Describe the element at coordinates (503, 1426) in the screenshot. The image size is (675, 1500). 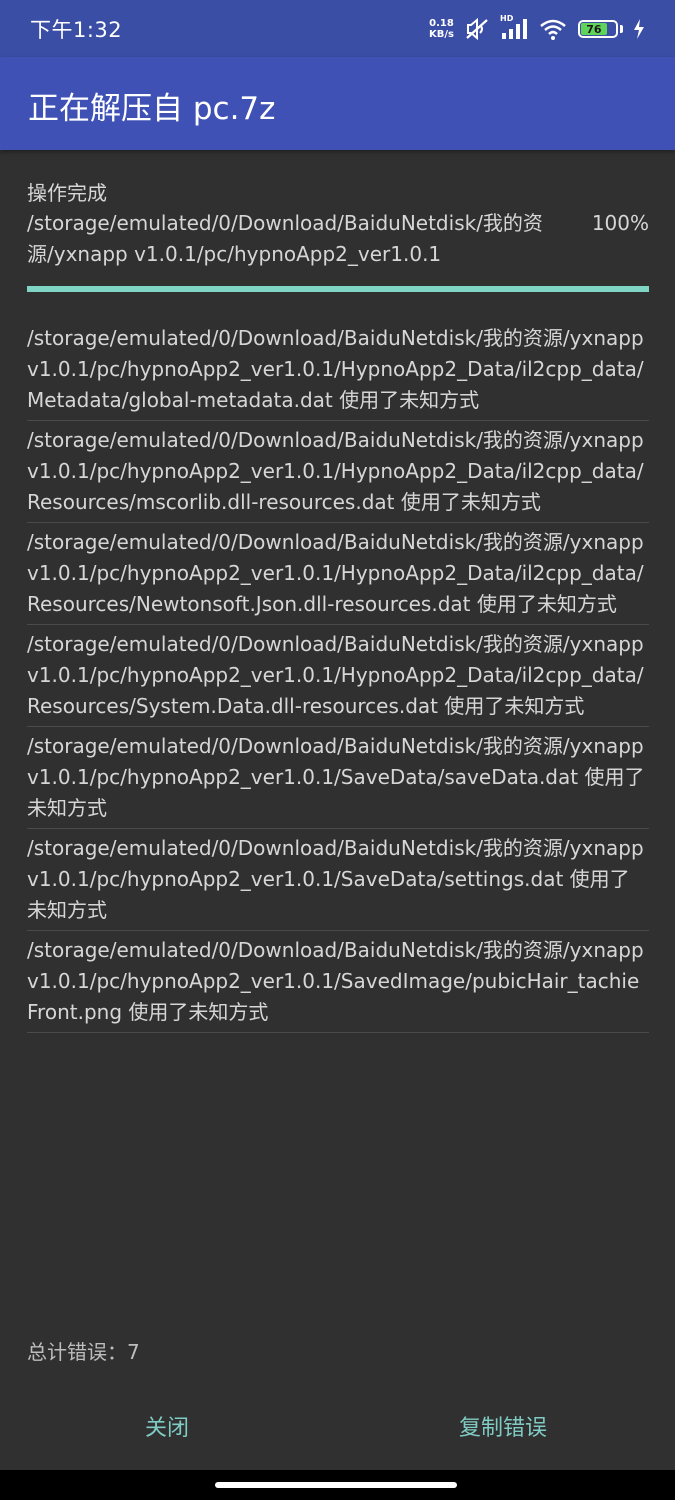
I see `copy-errors-button: 复制错误` at that location.